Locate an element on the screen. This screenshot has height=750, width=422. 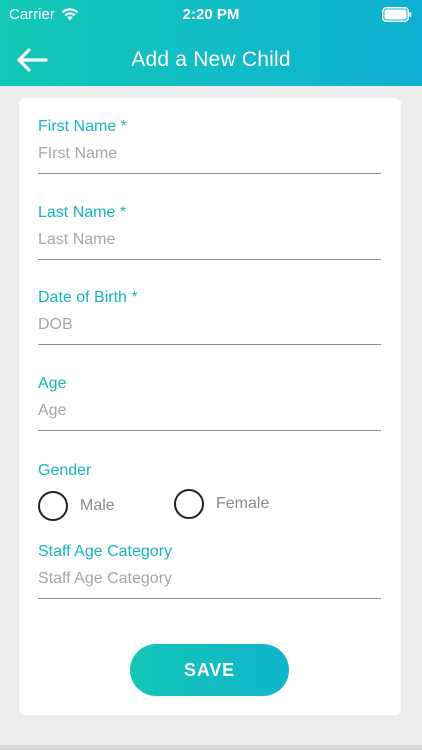
dob-field: Date of Birth * is located at coordinates (209, 317).